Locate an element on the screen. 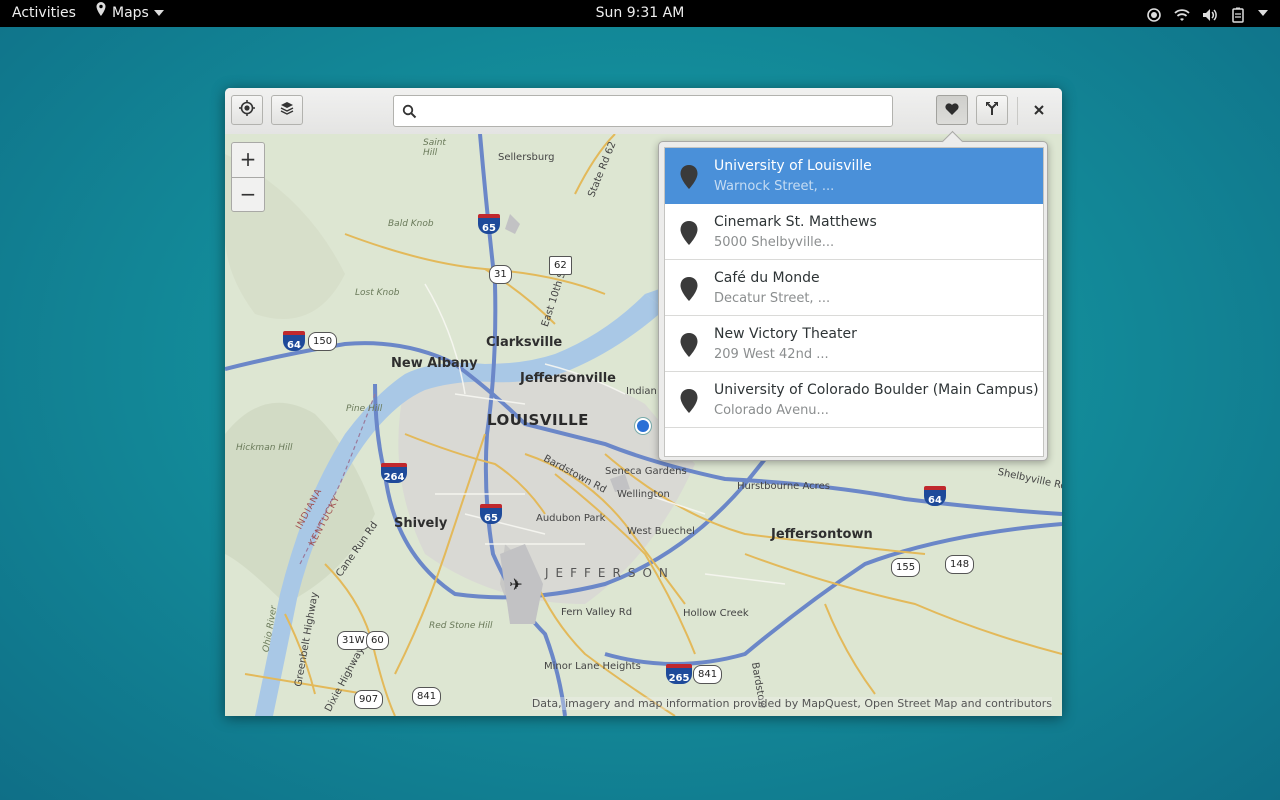 The width and height of the screenshot is (1280, 800). heart-icon is located at coordinates (952, 110).